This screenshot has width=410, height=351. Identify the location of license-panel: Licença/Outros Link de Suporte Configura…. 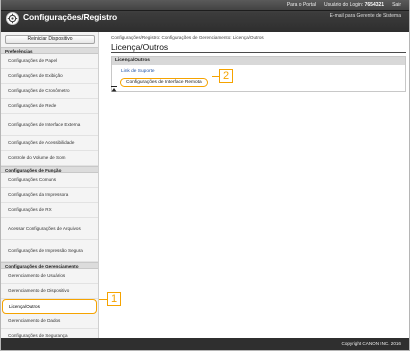
(258, 74).